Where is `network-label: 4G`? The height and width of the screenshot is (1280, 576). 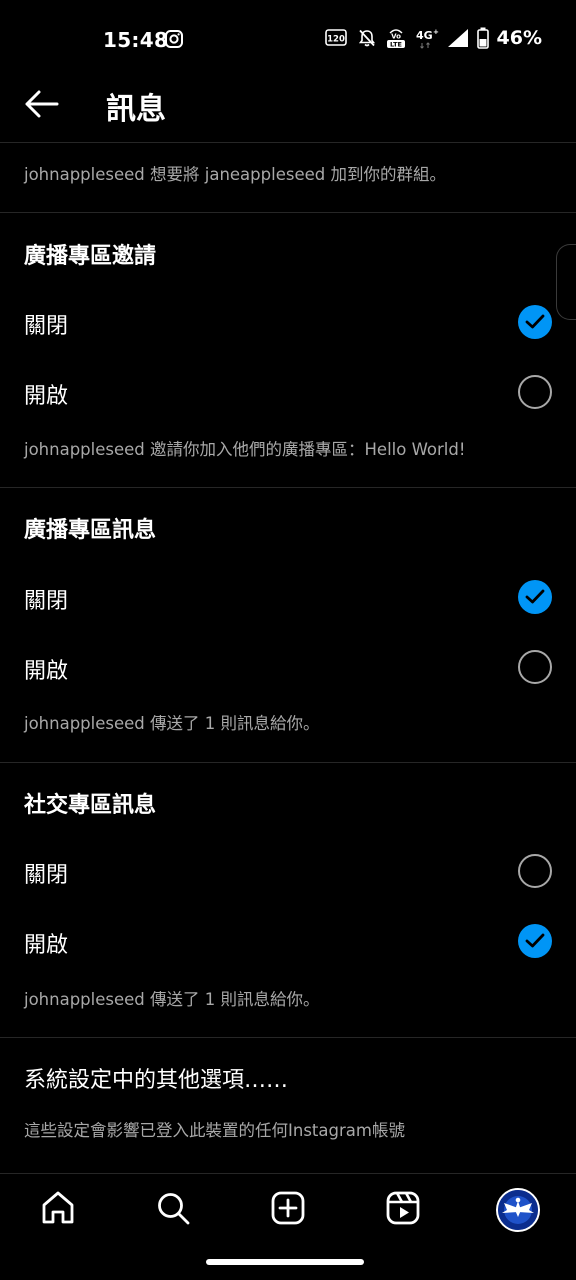 network-label: 4G is located at coordinates (424, 35).